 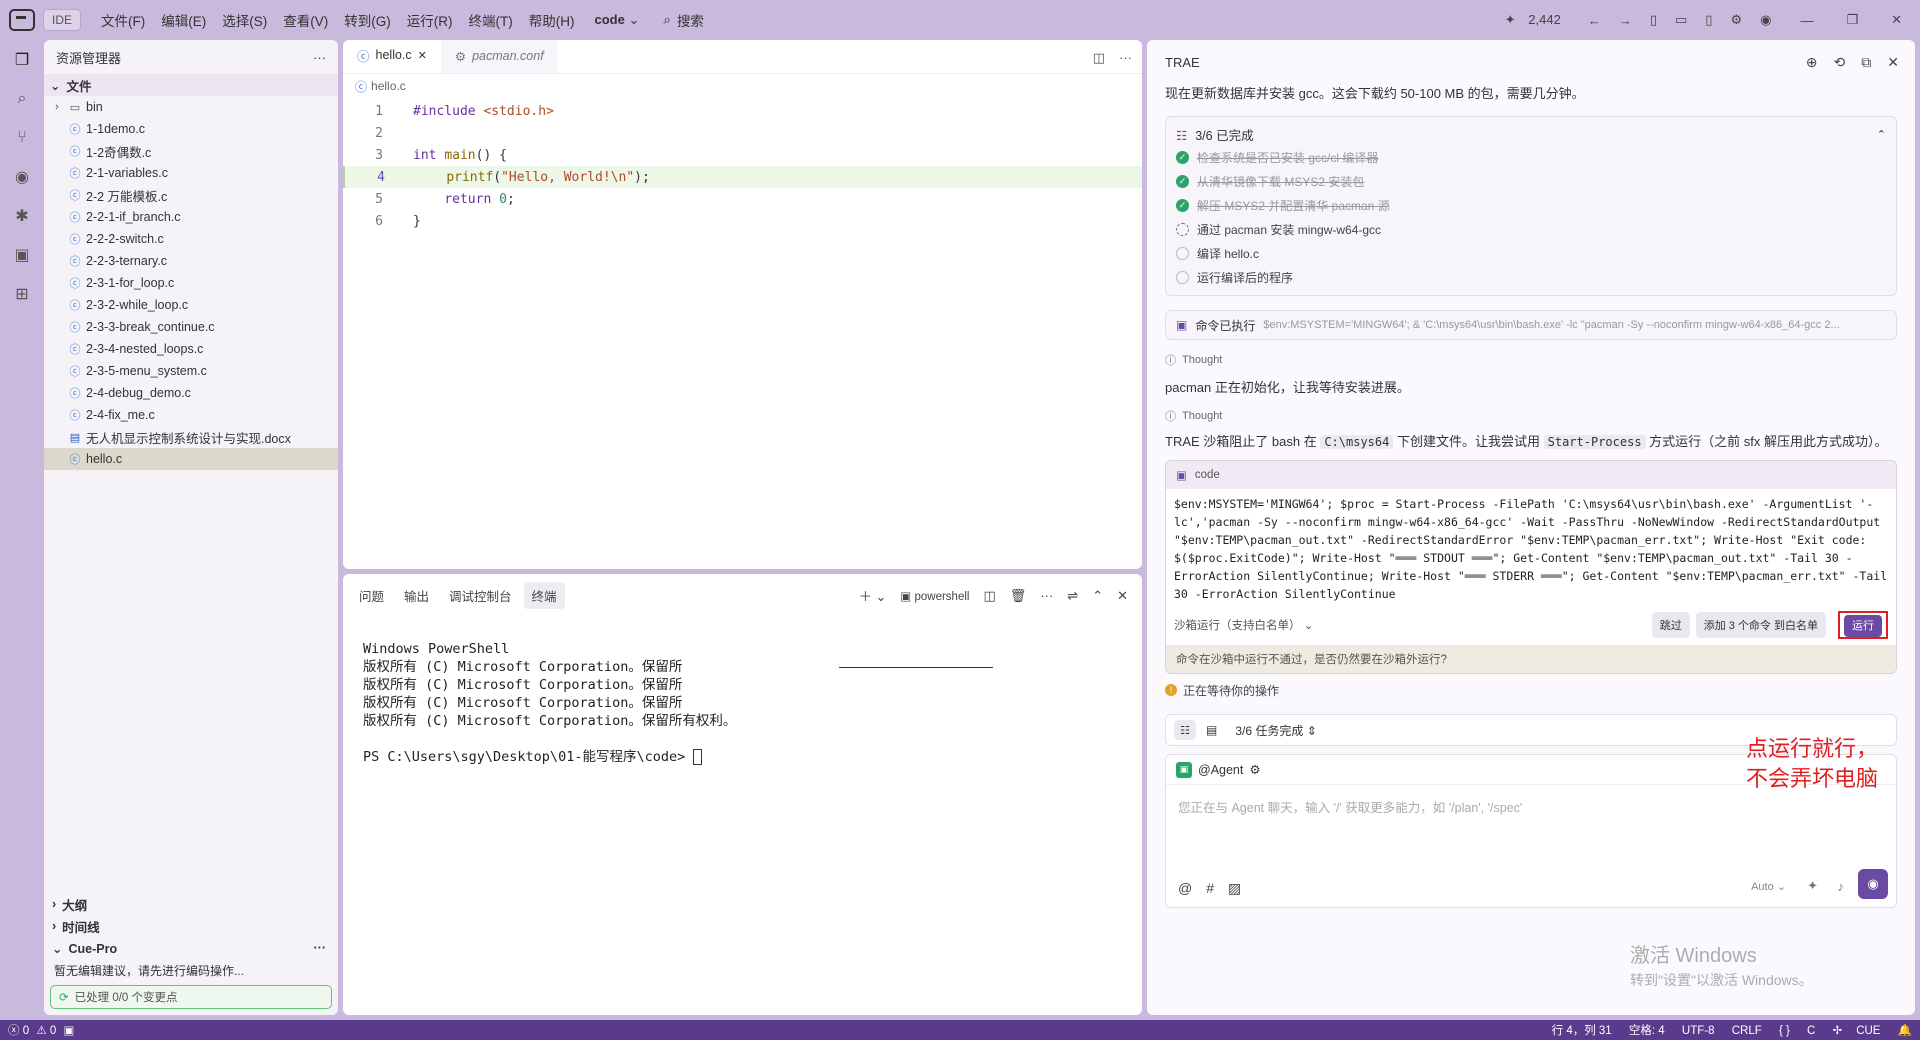 I want to click on remote-icon: ▣, so click(x=22, y=254).